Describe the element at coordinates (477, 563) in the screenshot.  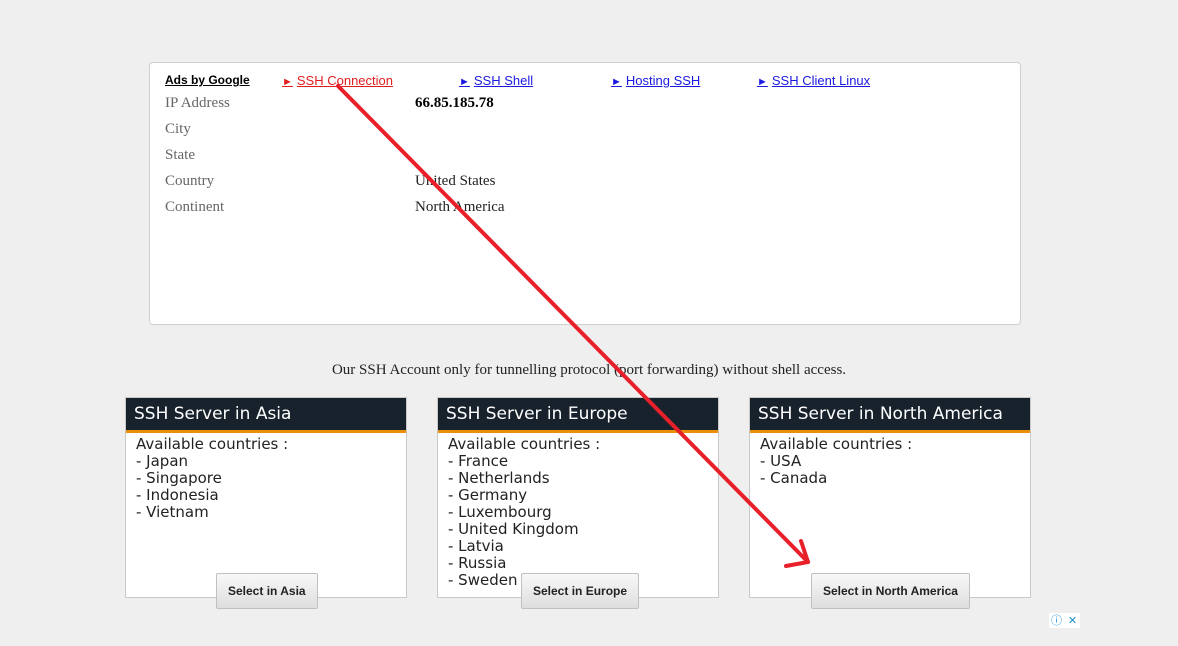
I see `country-item: - Russia` at that location.